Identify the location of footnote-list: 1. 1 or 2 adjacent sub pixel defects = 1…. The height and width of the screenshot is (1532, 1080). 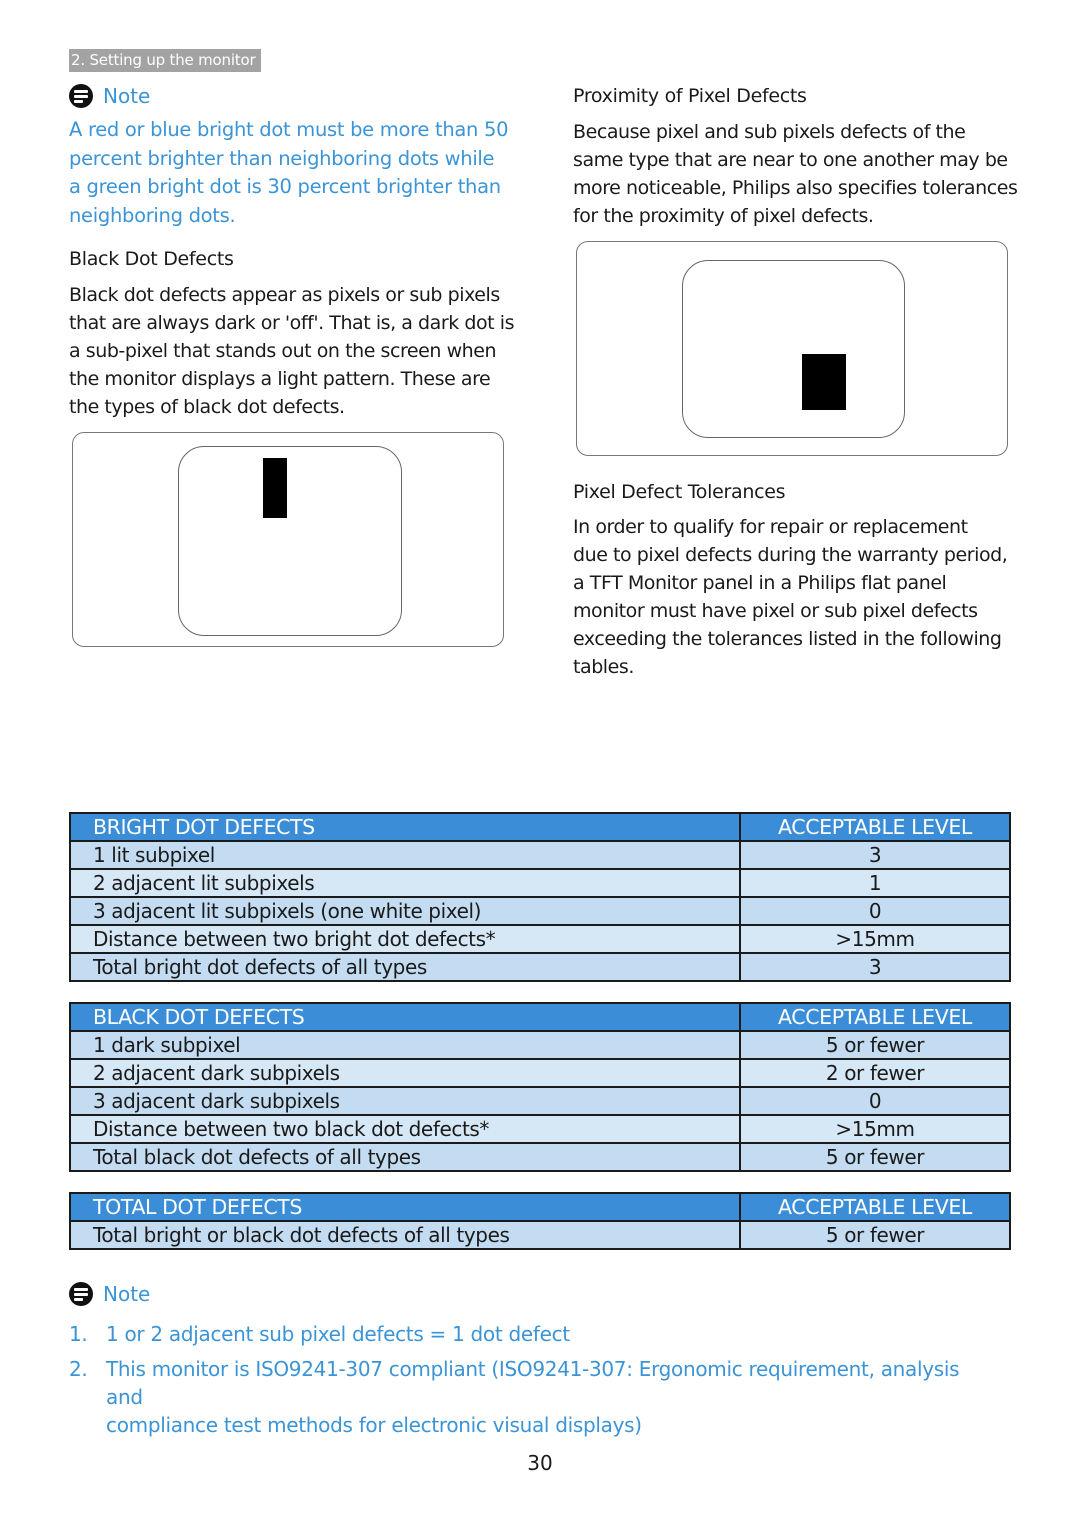
(529, 1383).